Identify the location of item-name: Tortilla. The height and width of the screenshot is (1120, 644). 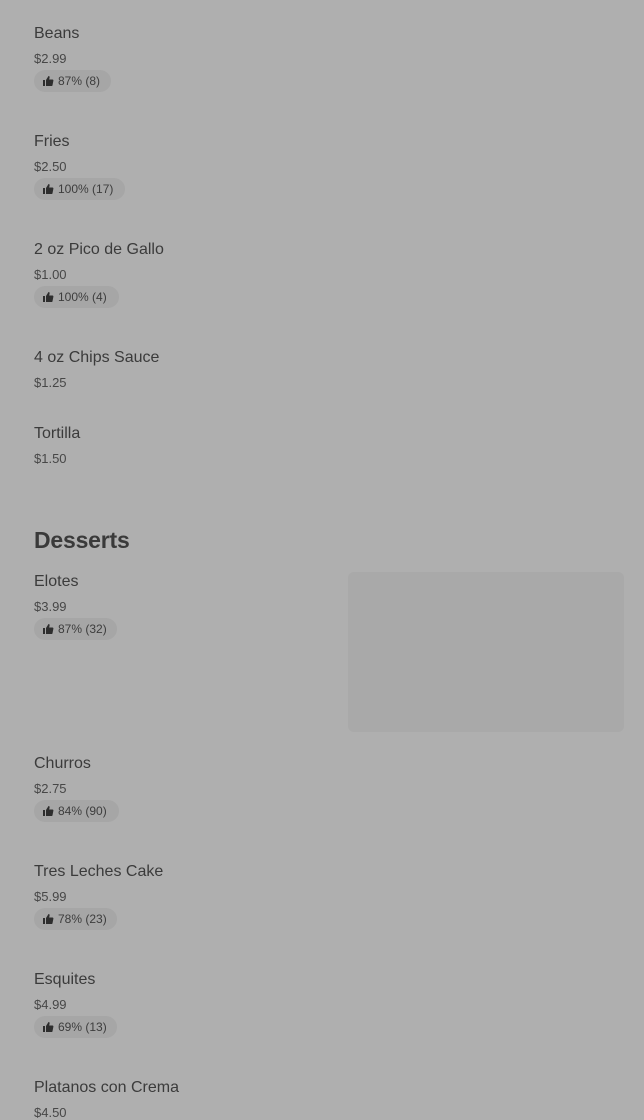
(57, 433).